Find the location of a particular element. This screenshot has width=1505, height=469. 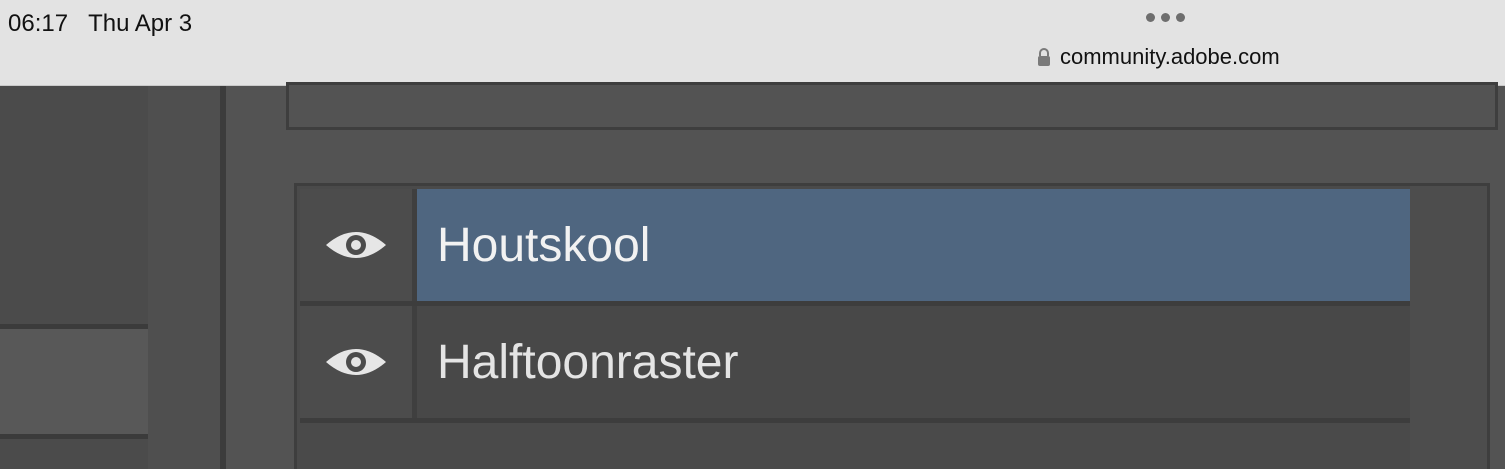

panel-top-box is located at coordinates (892, 106).